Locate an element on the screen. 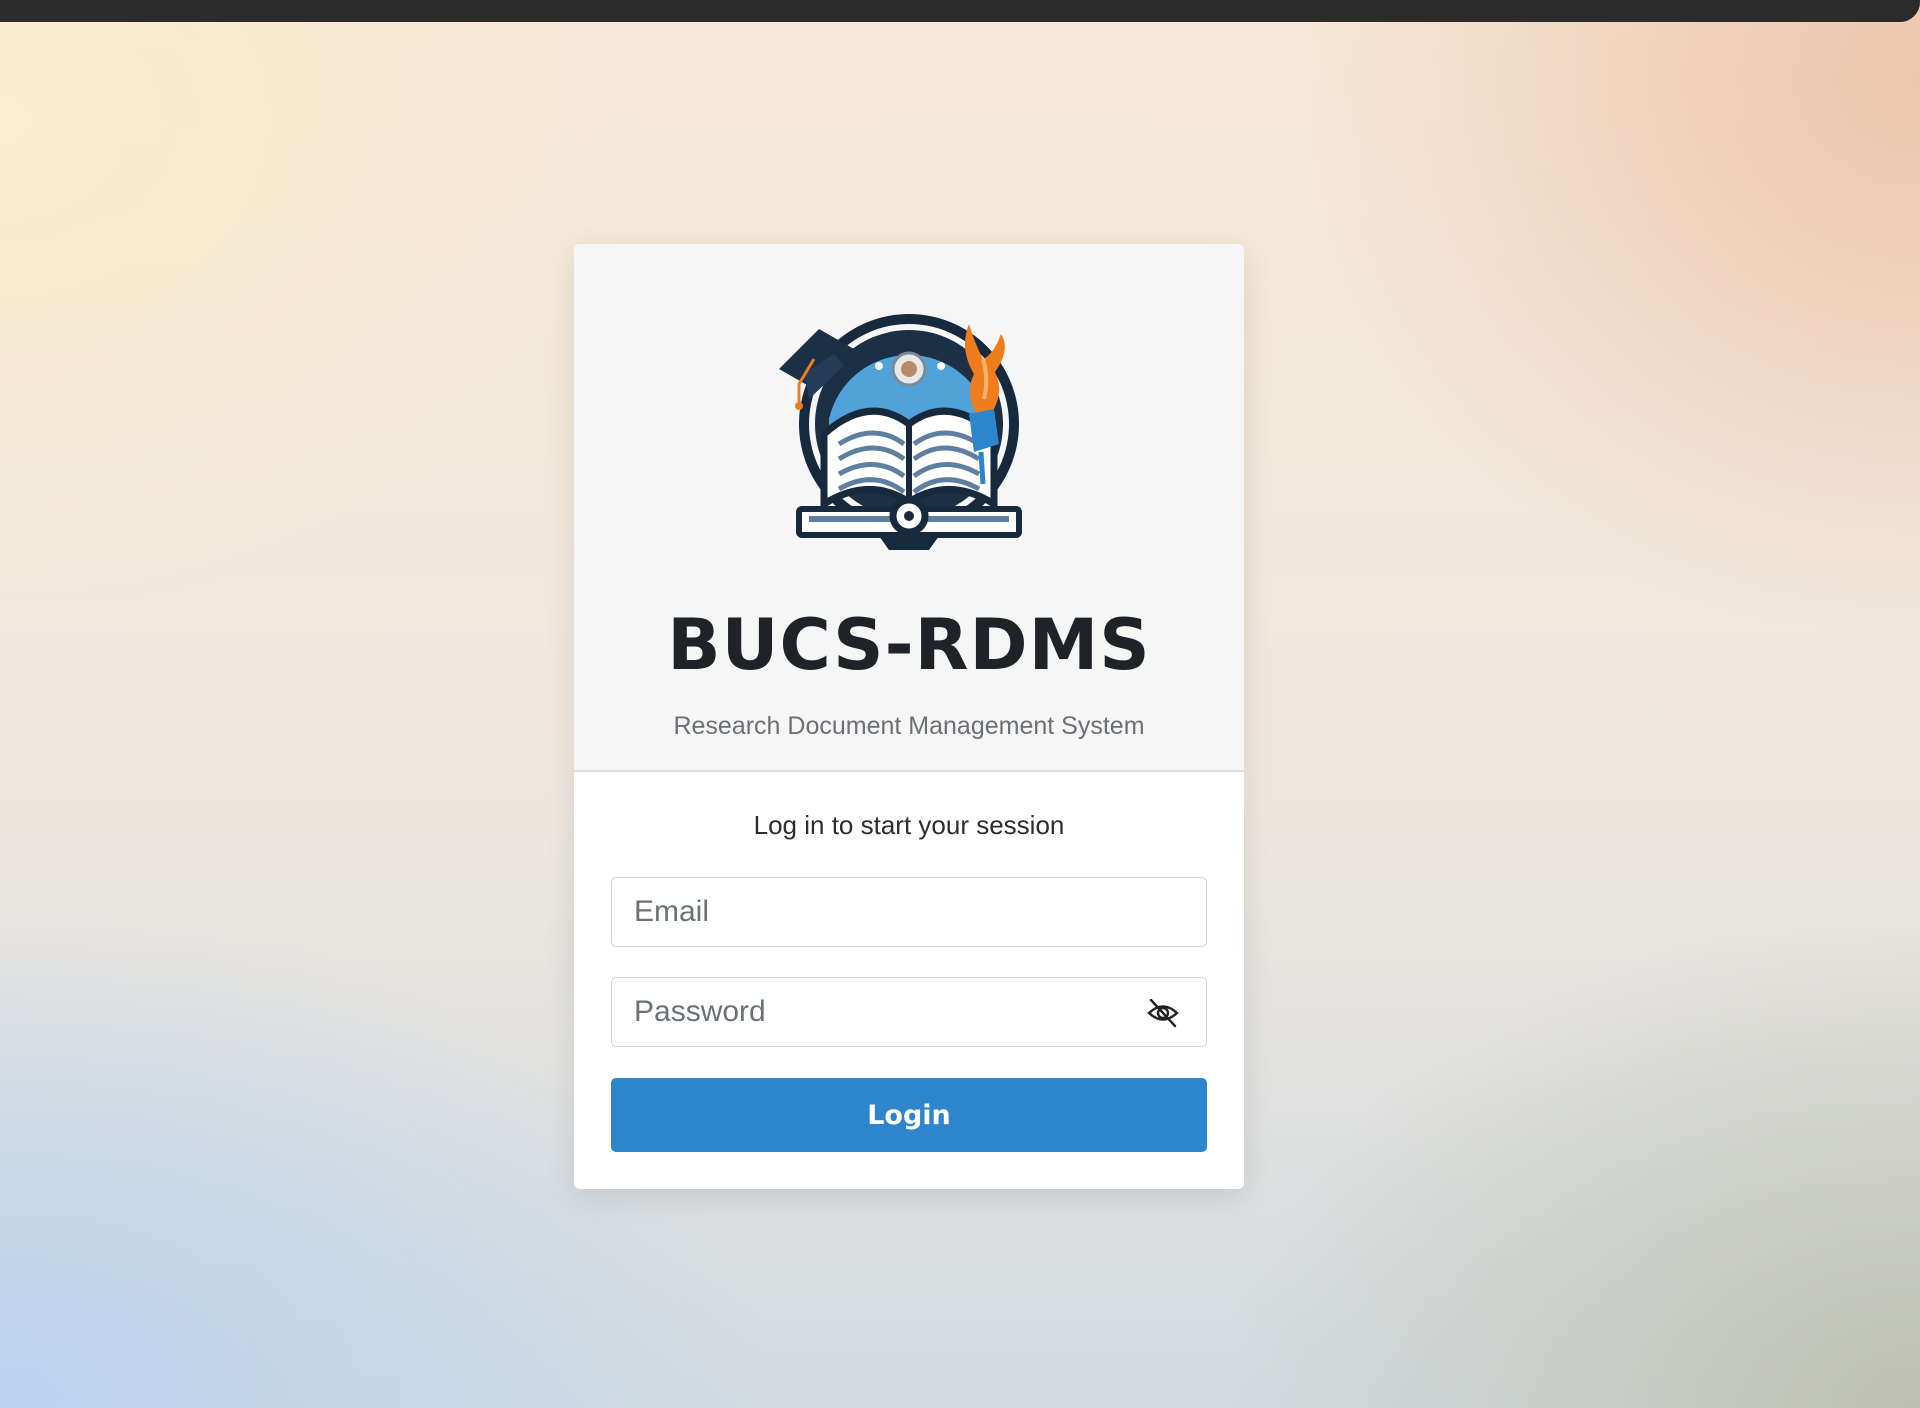  password-field-wrapper is located at coordinates (909, 1012).